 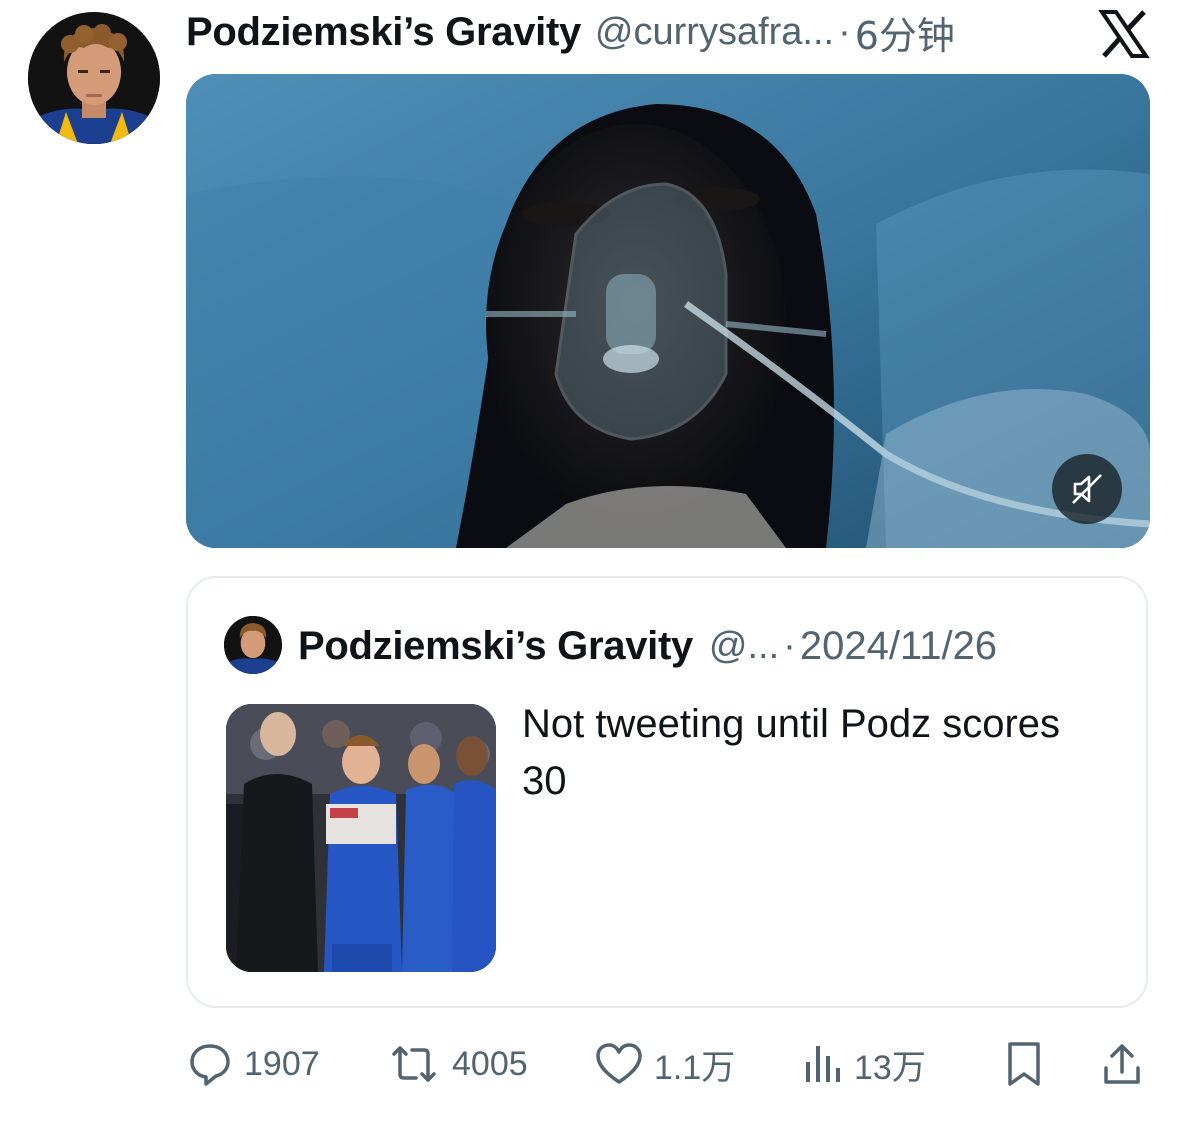 I want to click on share-button, so click(x=1122, y=1064).